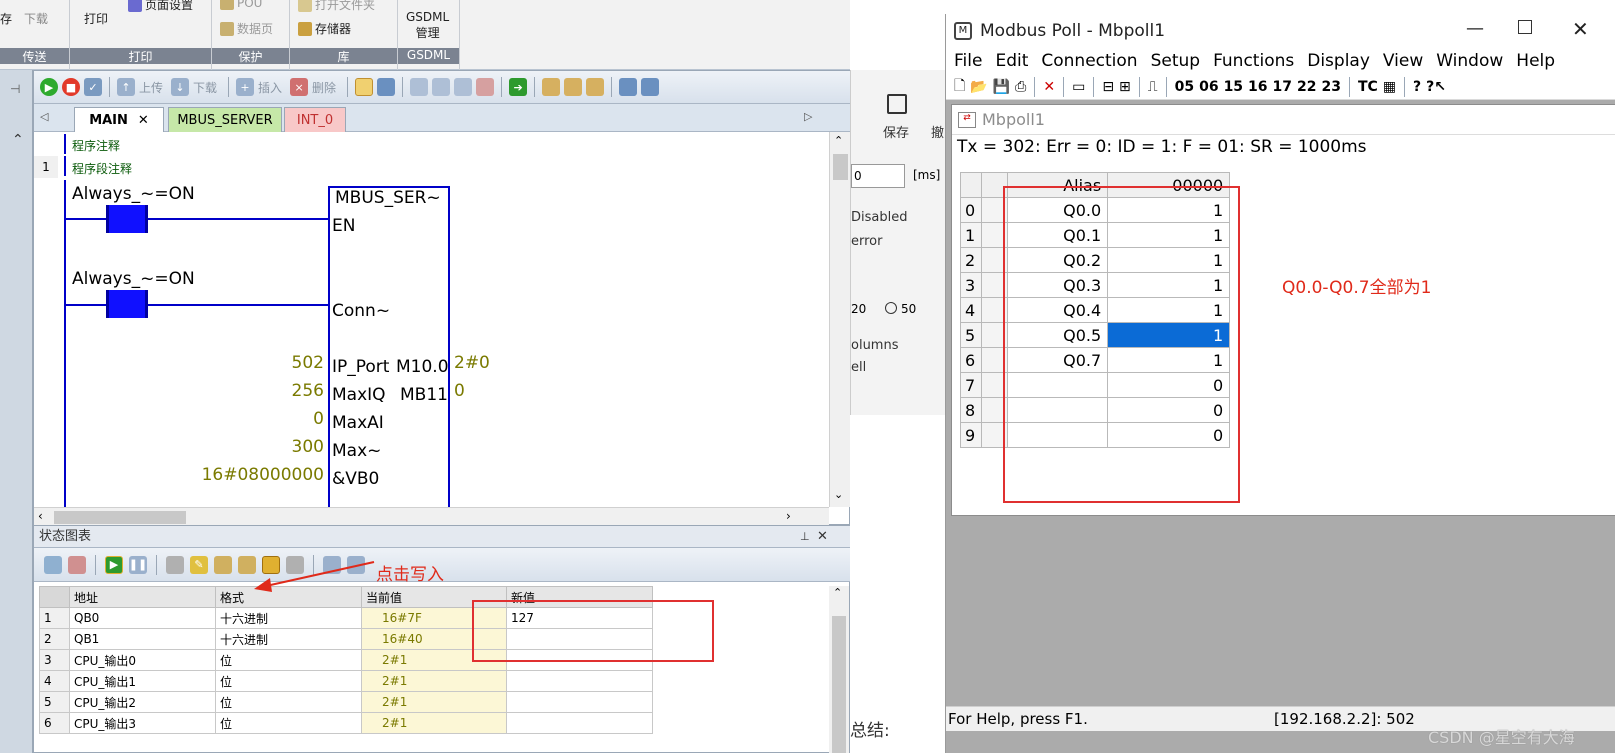 This screenshot has width=1615, height=753. I want to click on traffic-button: TC, so click(1368, 87).